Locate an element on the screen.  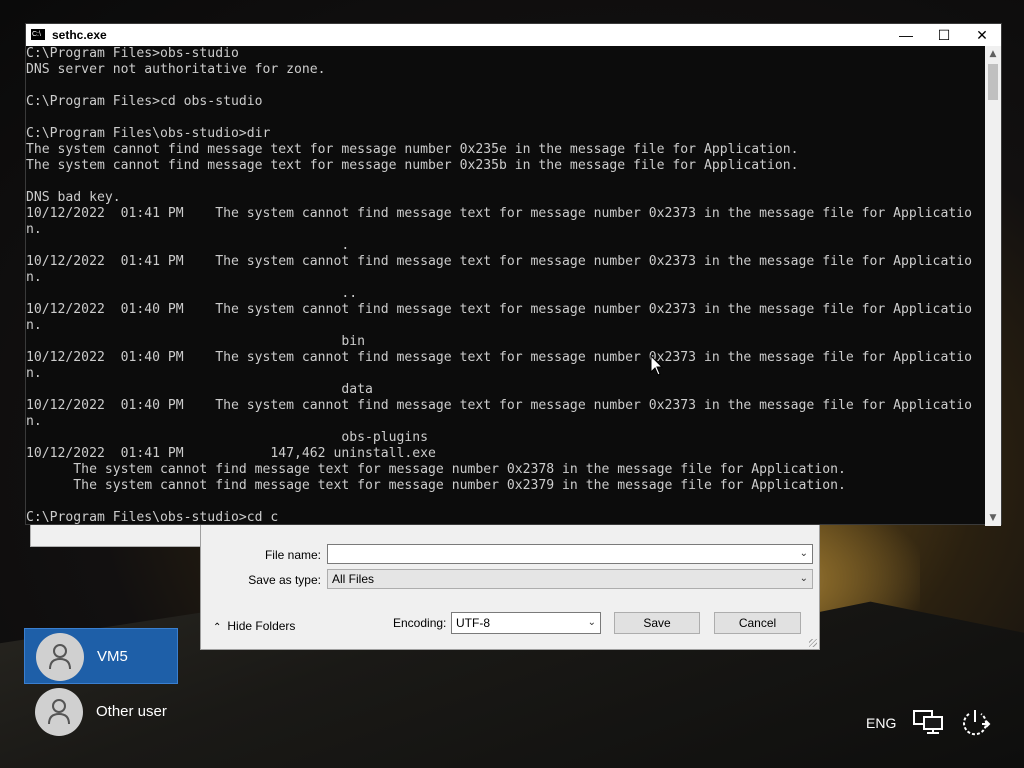
file-name-input: ⌄ is located at coordinates (570, 554).